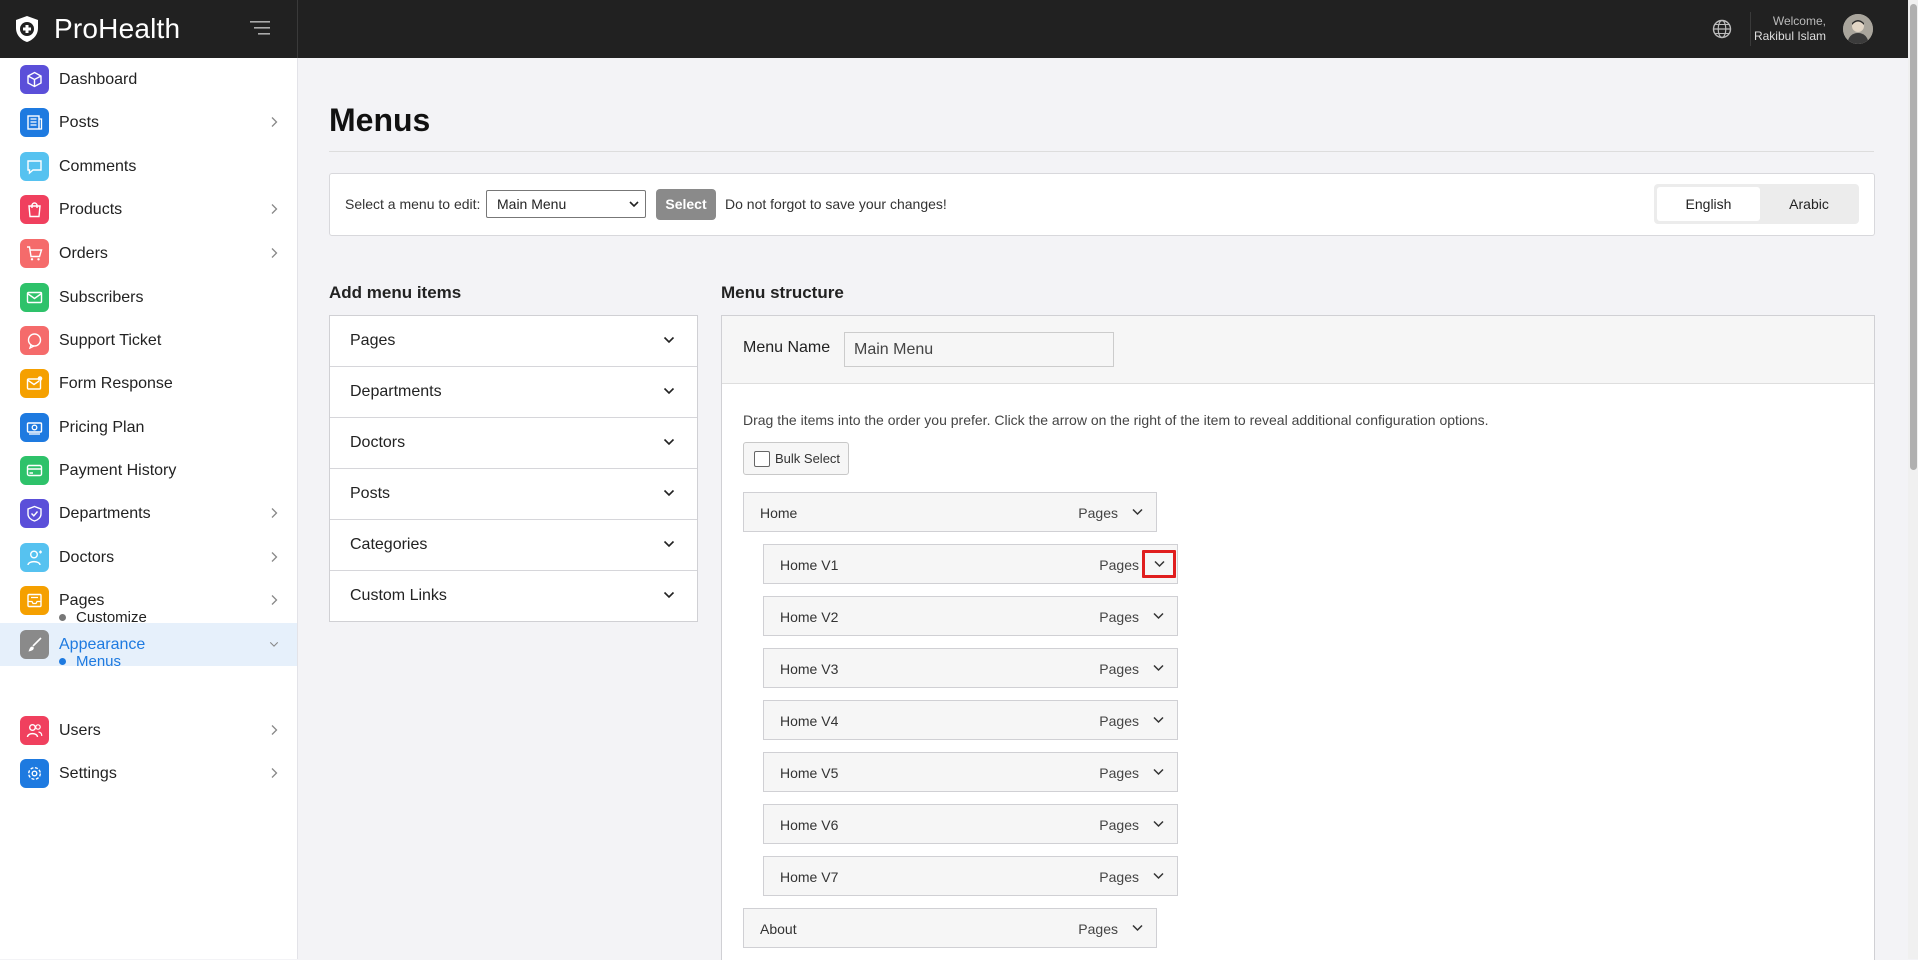 This screenshot has height=960, width=1918. I want to click on sidebar-item-label: Doctors, so click(87, 557).